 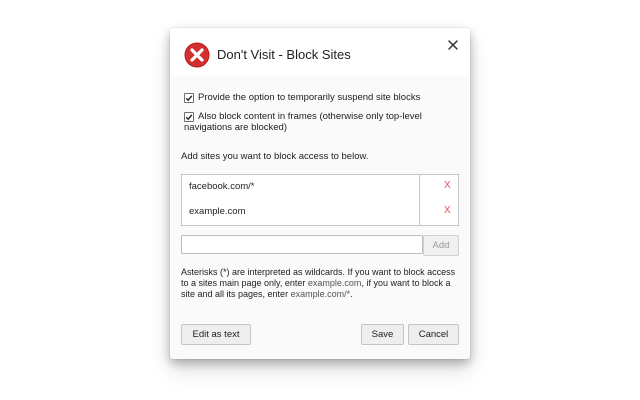 What do you see at coordinates (334, 283) in the screenshot?
I see `help-example: example.com` at bounding box center [334, 283].